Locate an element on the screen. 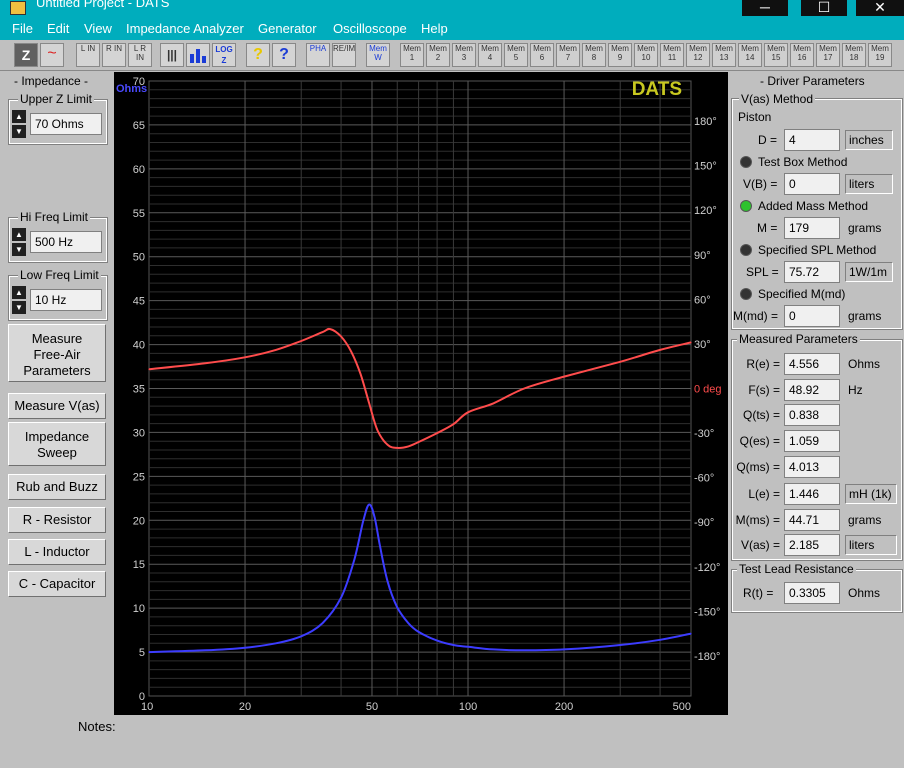 Image resolution: width=904 pixels, height=768 pixels. added-mass-radio is located at coordinates (746, 206).